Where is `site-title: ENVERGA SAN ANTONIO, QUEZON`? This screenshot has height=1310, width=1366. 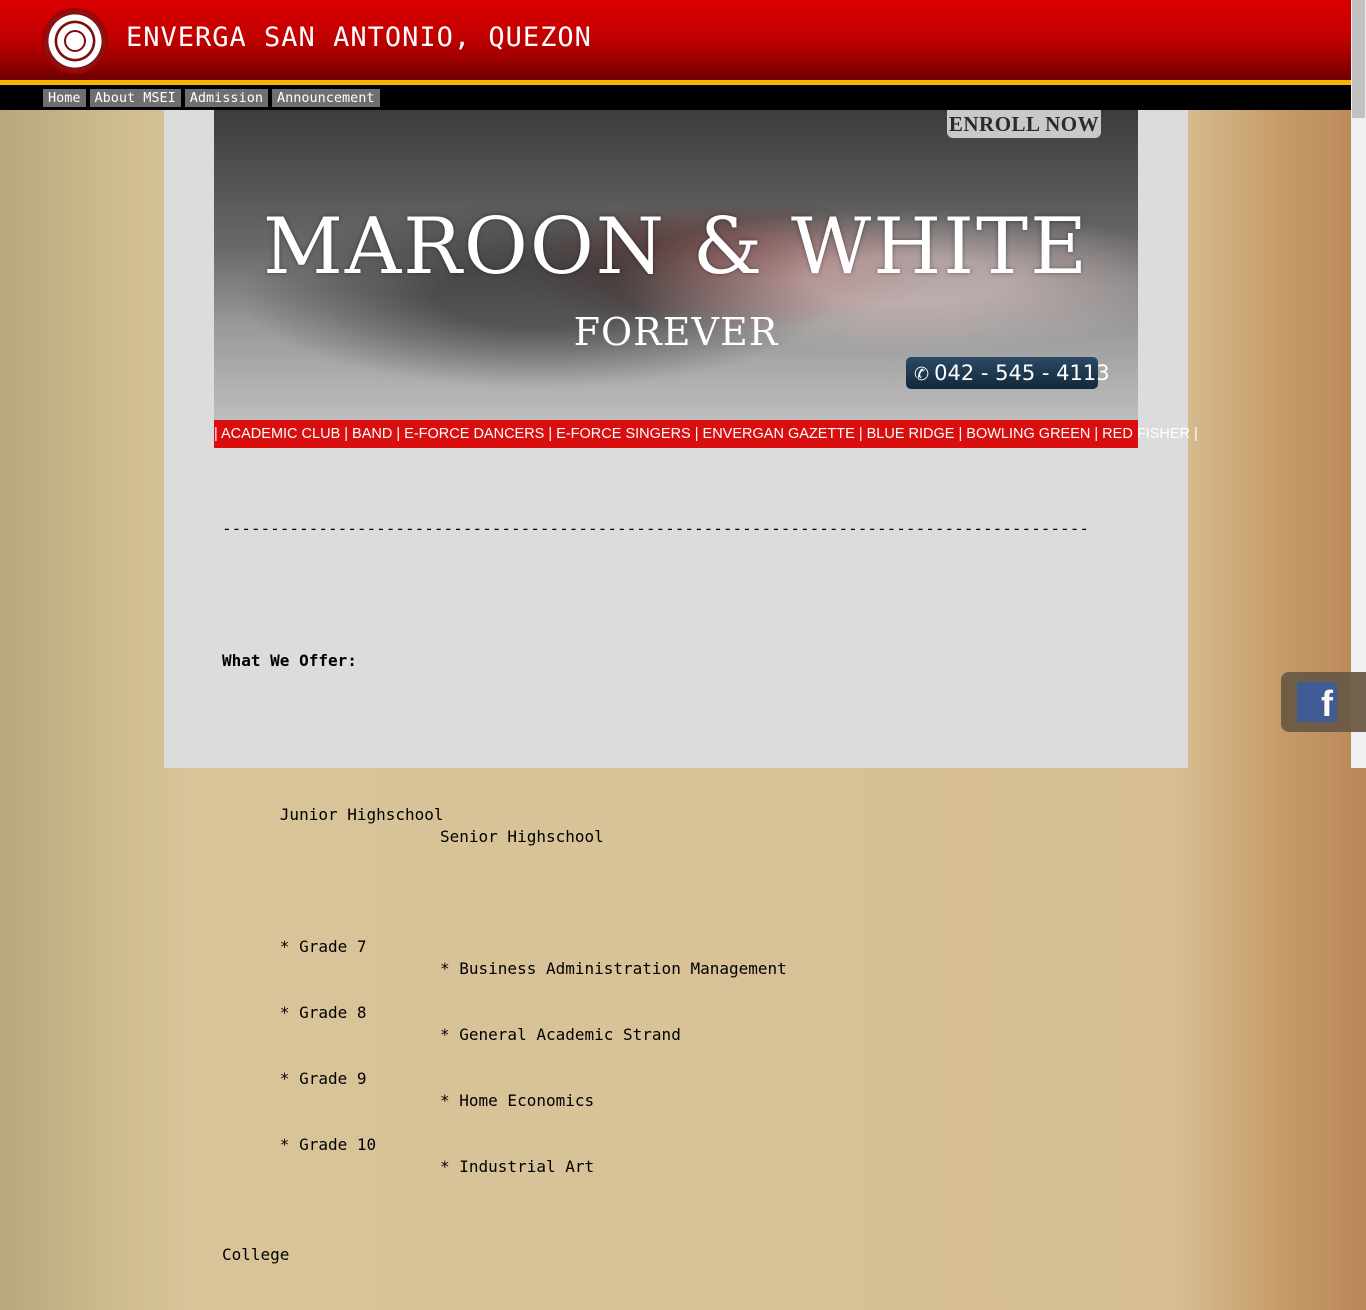
site-title: ENVERGA SAN ANTONIO, QUEZON is located at coordinates (359, 37).